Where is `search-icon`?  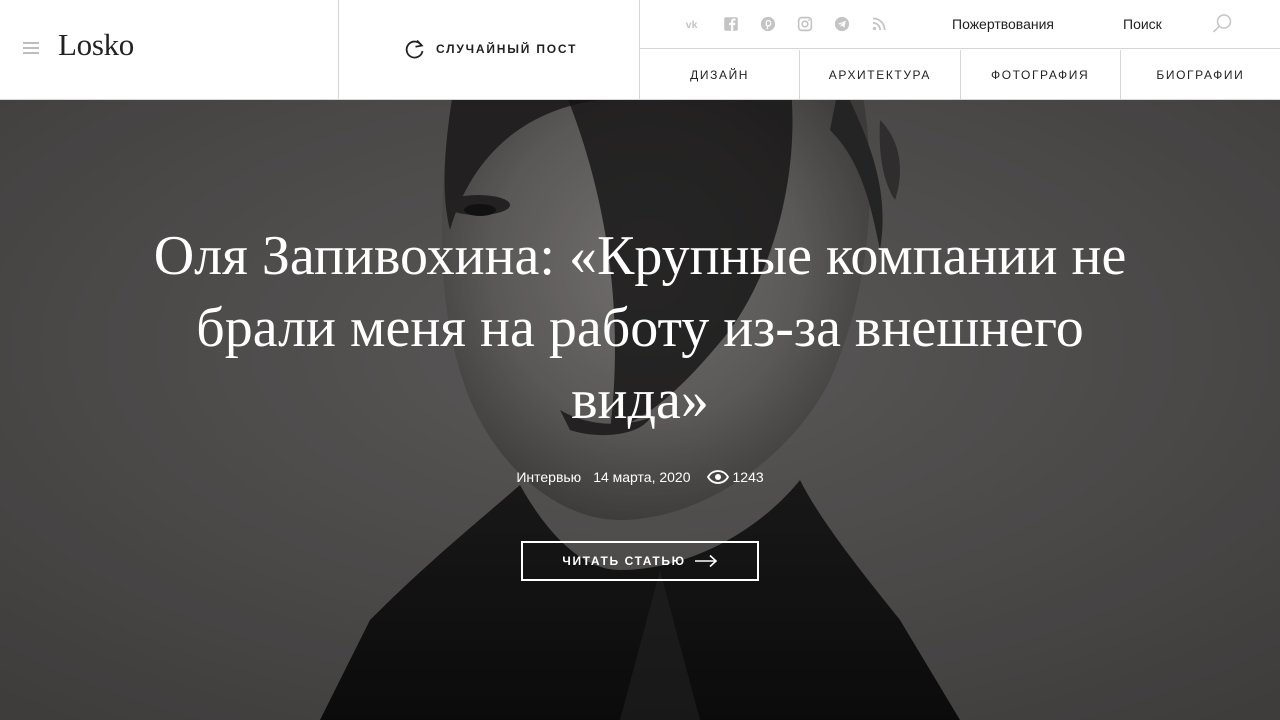 search-icon is located at coordinates (1222, 24).